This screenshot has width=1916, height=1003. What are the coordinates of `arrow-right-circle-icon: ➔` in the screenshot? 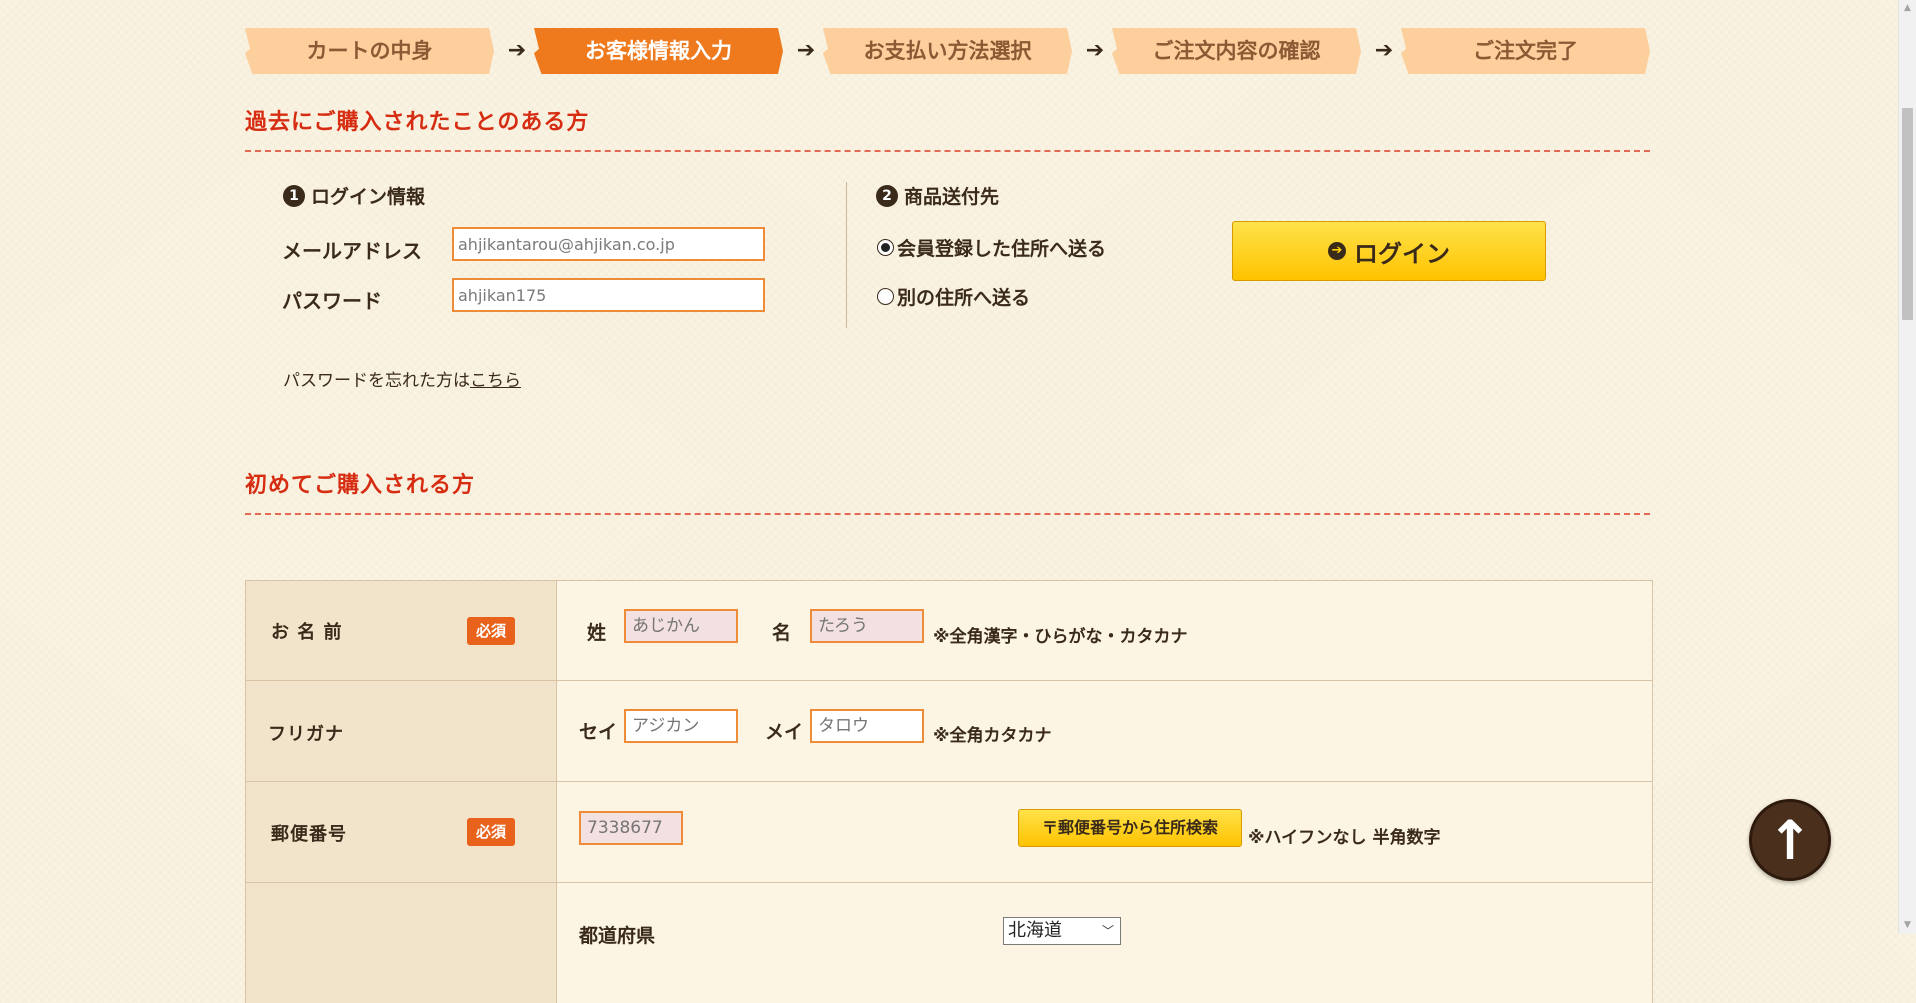 It's located at (1337, 251).